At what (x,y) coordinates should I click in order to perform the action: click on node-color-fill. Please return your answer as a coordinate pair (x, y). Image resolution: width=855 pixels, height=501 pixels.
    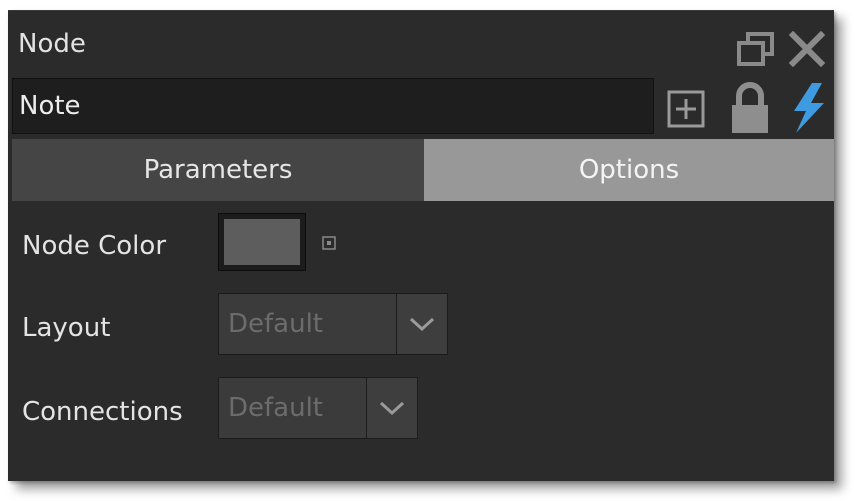
    Looking at the image, I should click on (262, 242).